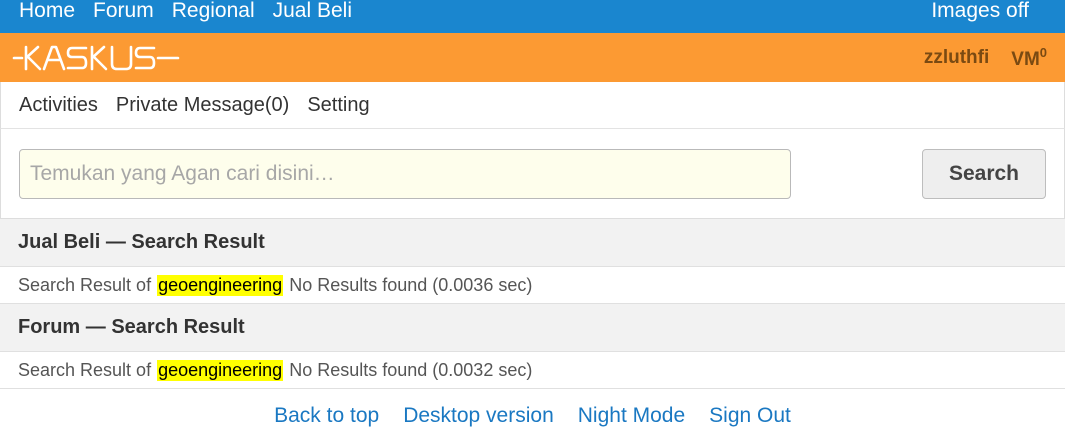  I want to click on nav-home-link: Home, so click(47, 11).